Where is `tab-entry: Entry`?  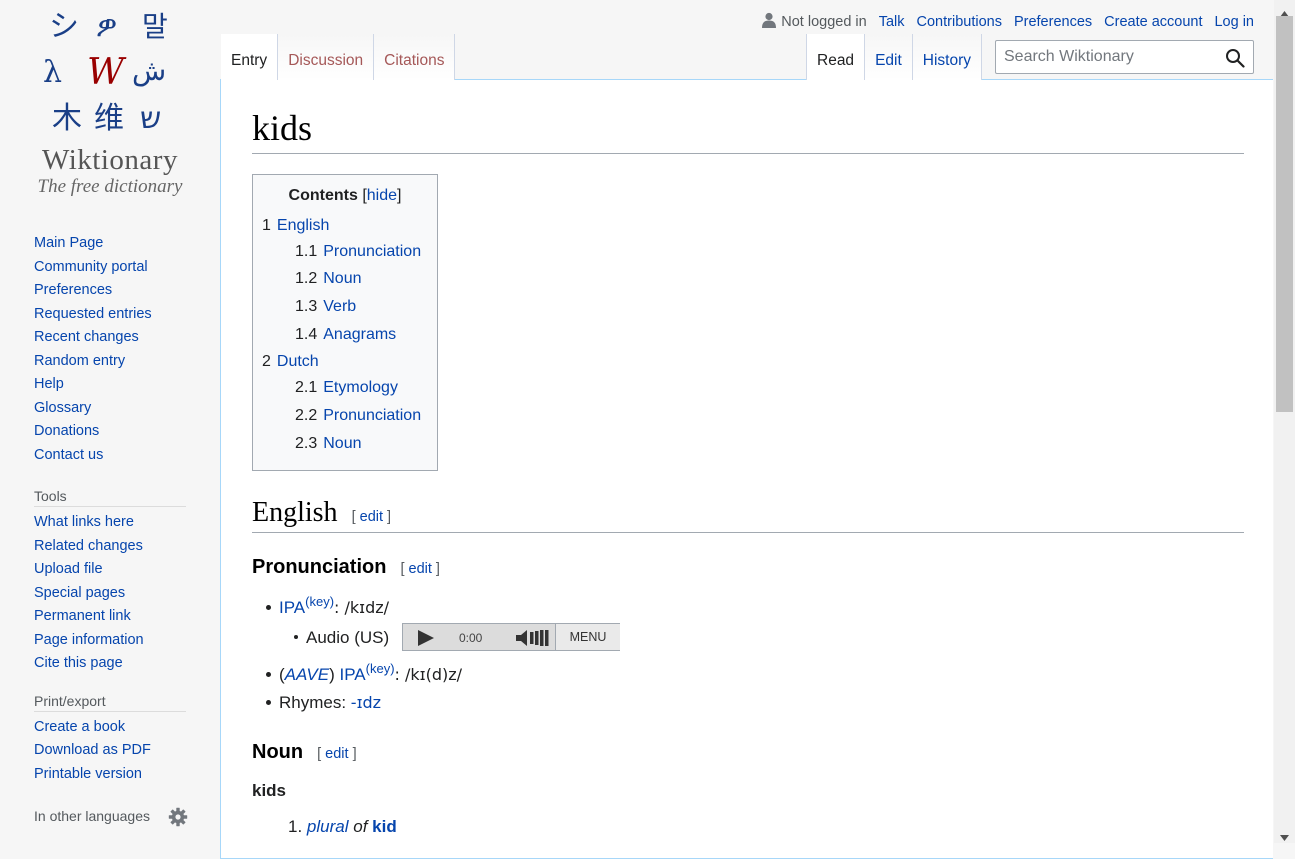
tab-entry: Entry is located at coordinates (250, 57).